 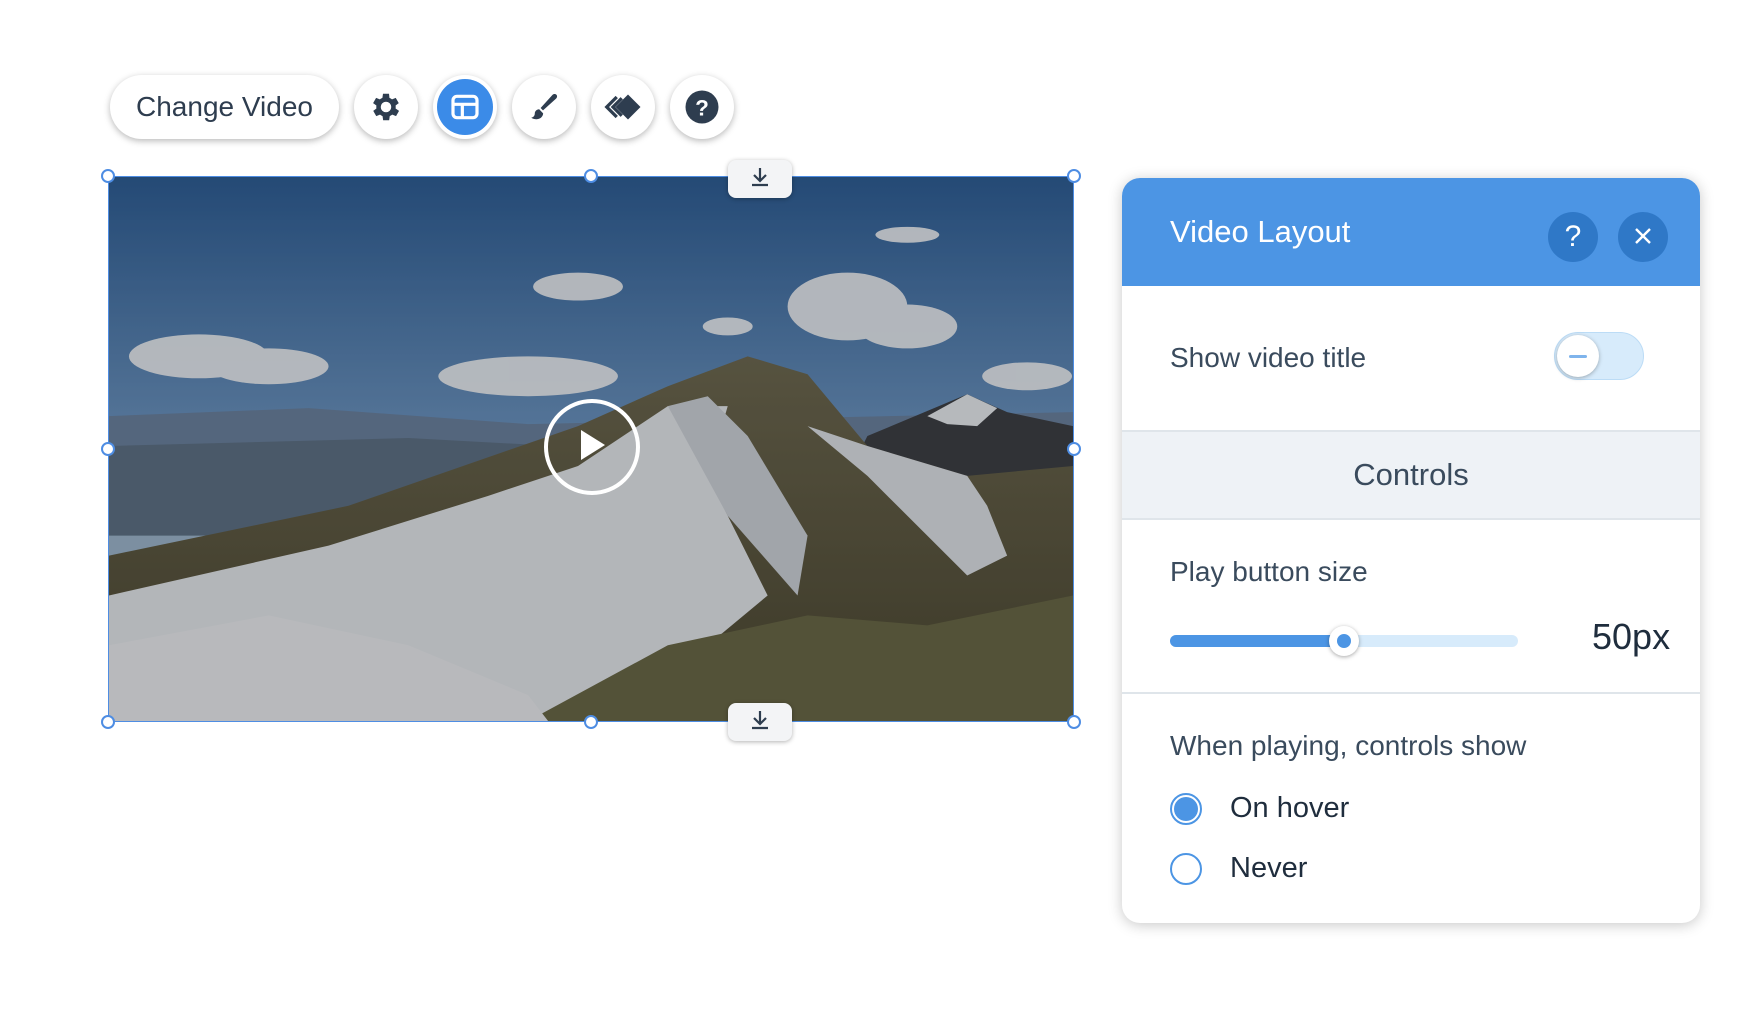 I want to click on layout-button, so click(x=464, y=107).